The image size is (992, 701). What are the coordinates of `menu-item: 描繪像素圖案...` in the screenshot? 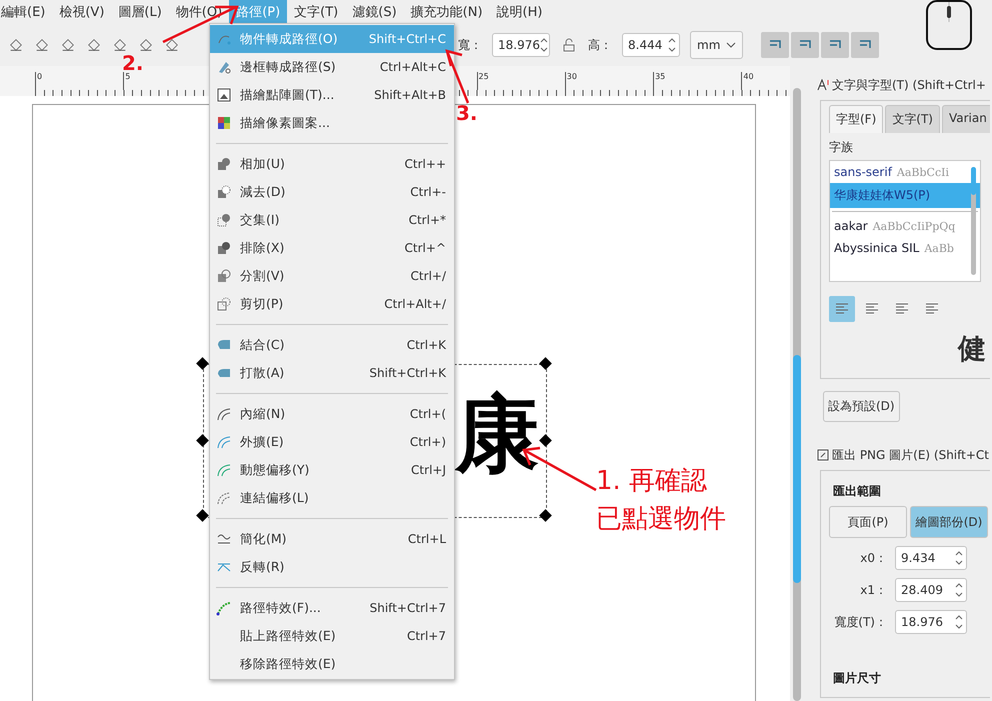 It's located at (332, 123).